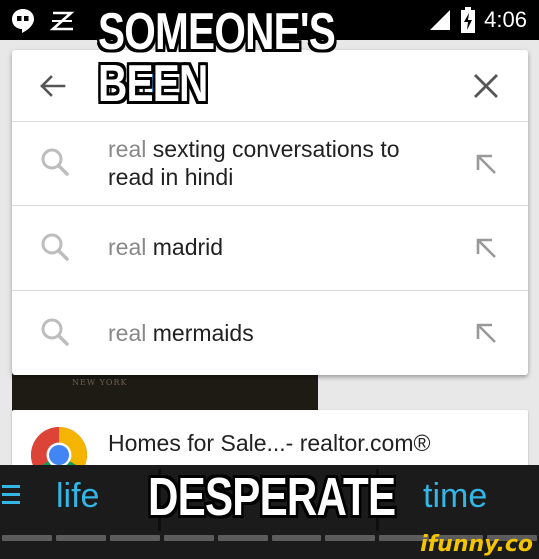 This screenshot has height=559, width=539. Describe the element at coordinates (77, 496) in the screenshot. I see `keyboard-suggestion: life` at that location.